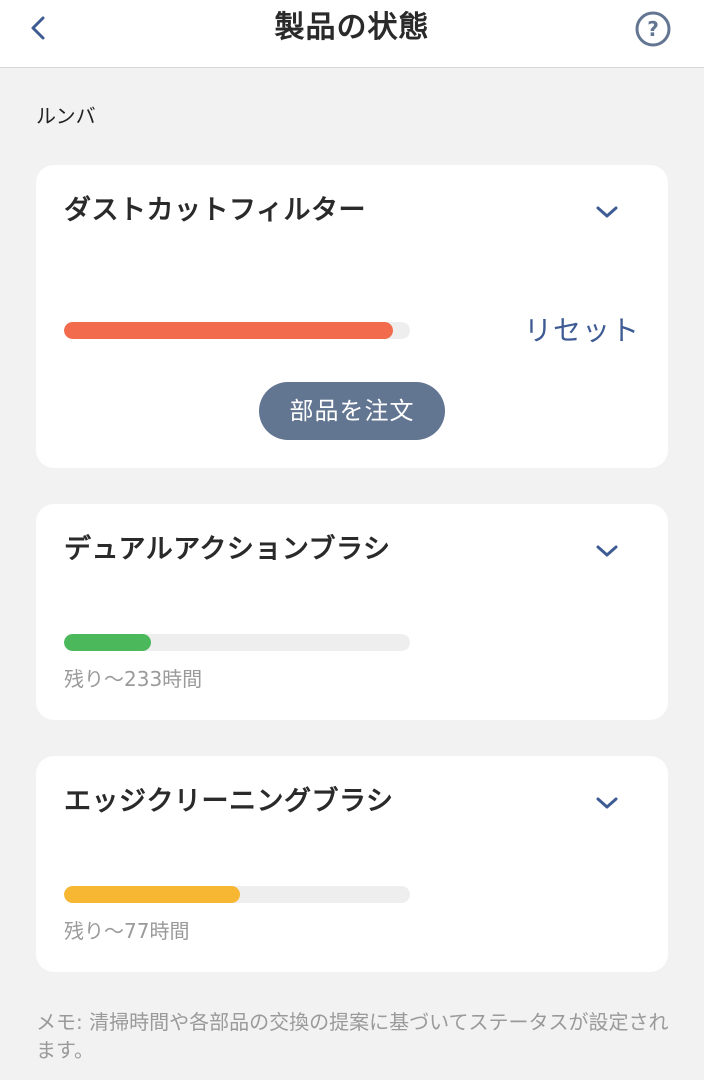  I want to click on order-part-button: 部品を注文, so click(352, 411).